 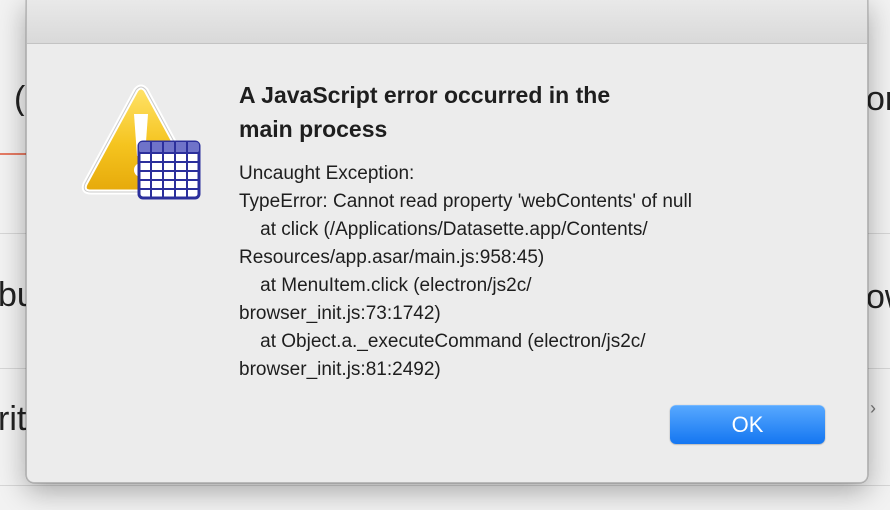 I want to click on background-accent-line, so click(x=13, y=154).